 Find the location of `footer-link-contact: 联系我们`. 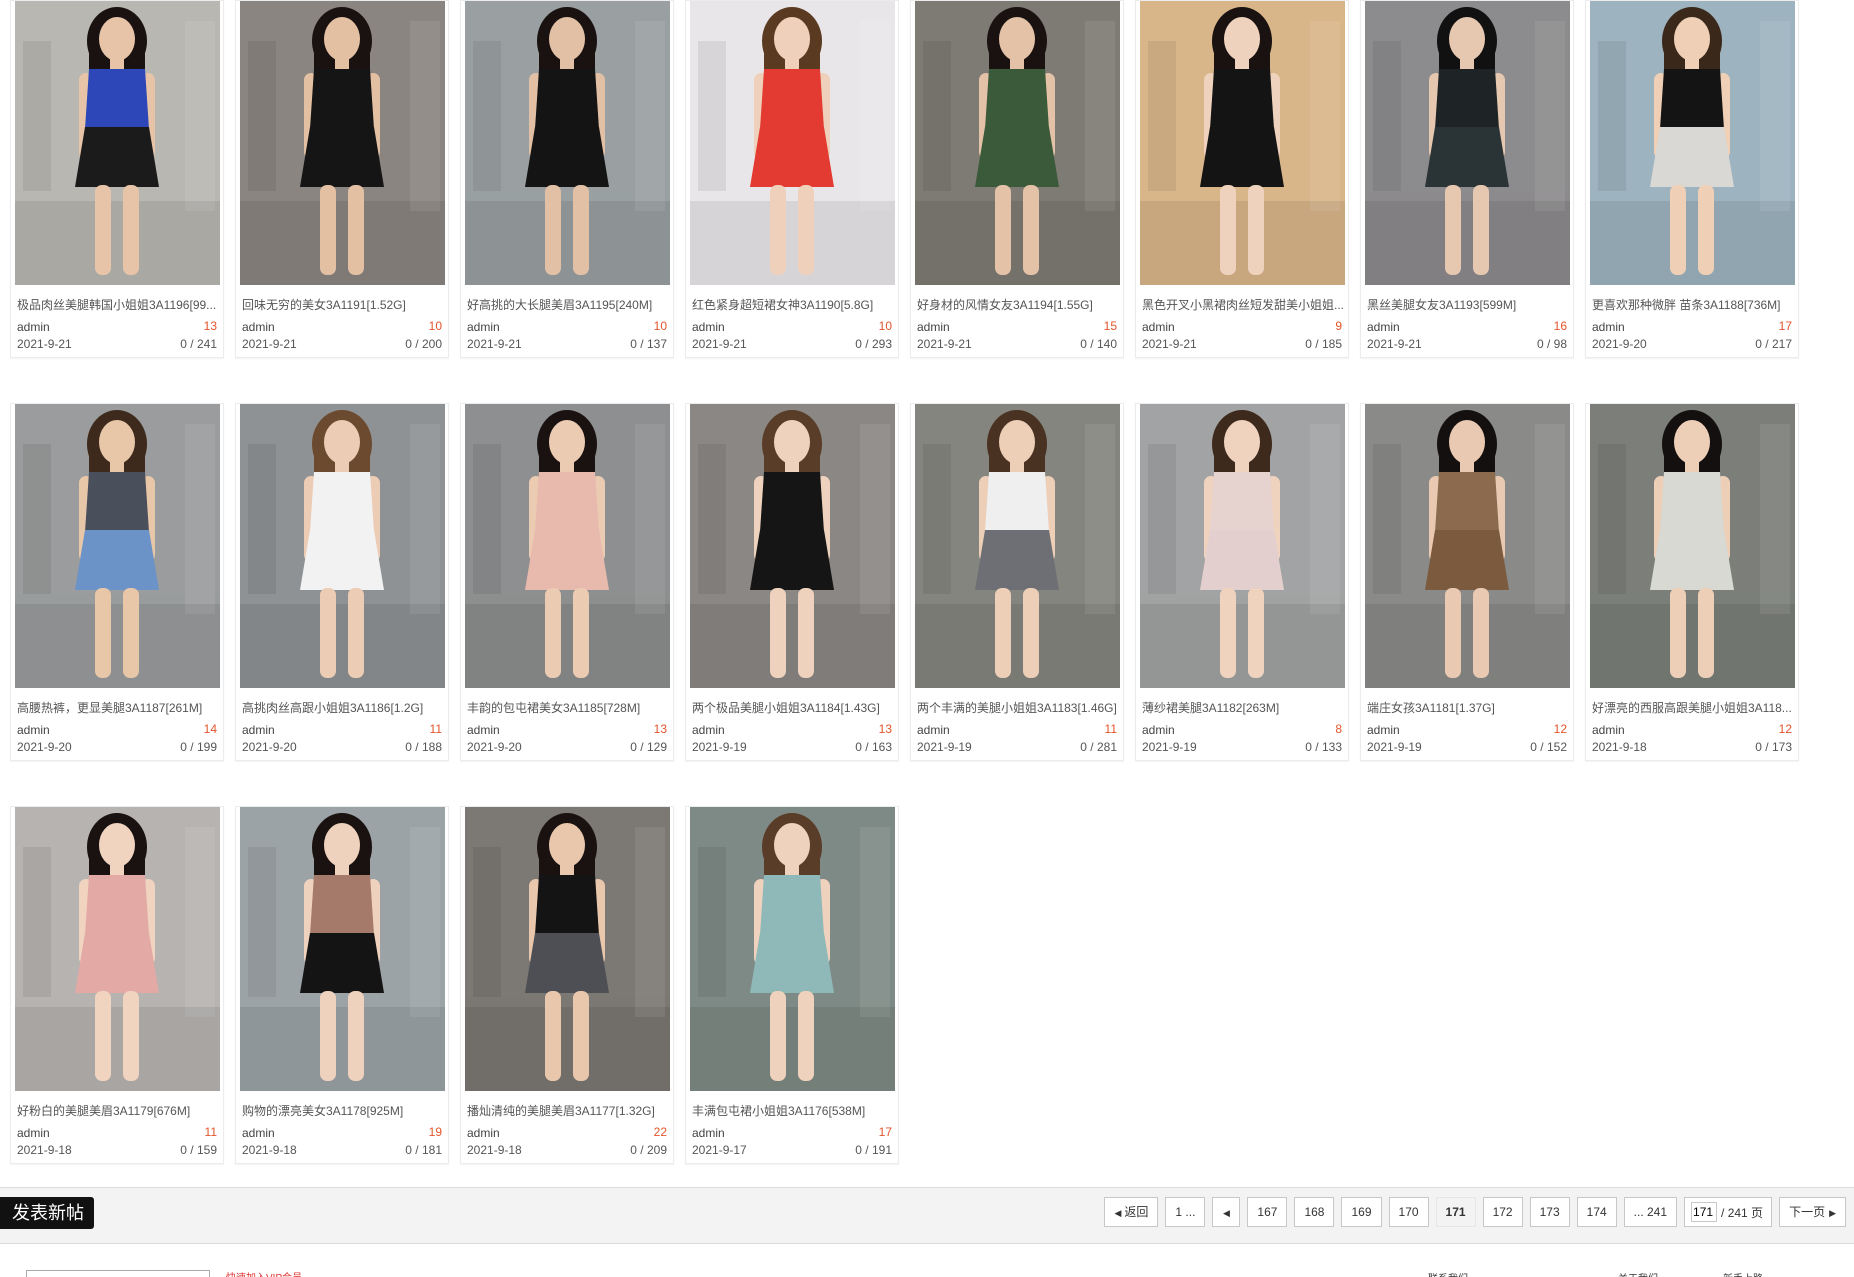

footer-link-contact: 联系我们 is located at coordinates (1448, 1273).